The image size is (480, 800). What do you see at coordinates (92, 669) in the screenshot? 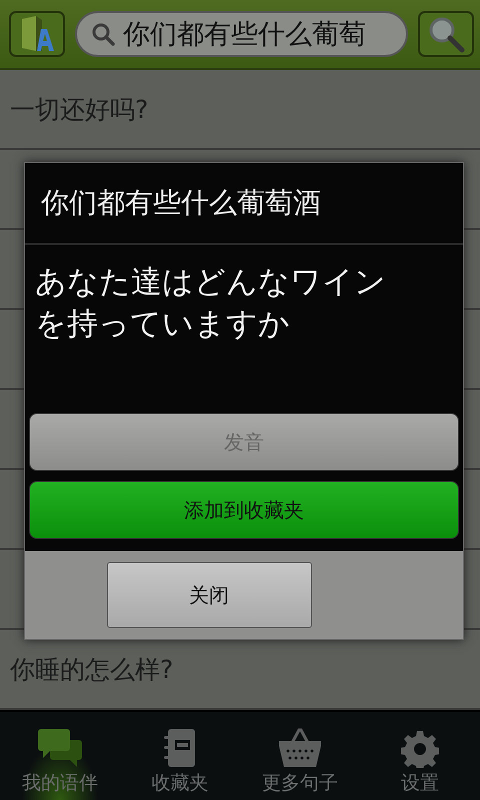
I see `phrase-item: 你睡的怎么样?` at bounding box center [92, 669].